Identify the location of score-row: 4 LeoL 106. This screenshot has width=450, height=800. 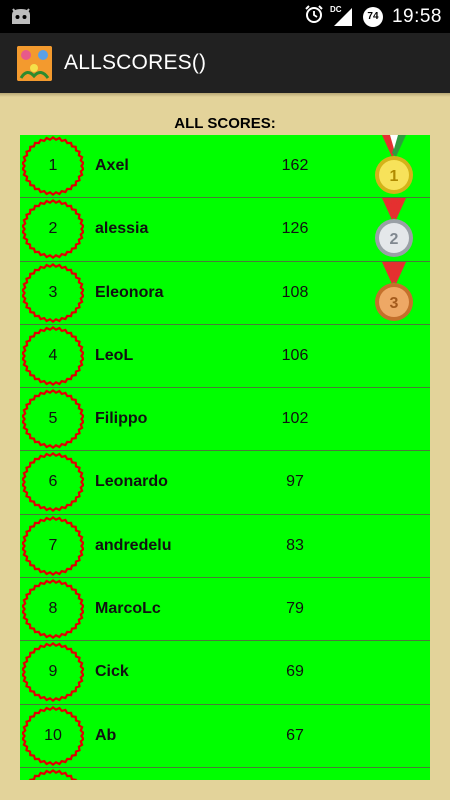
(225, 357).